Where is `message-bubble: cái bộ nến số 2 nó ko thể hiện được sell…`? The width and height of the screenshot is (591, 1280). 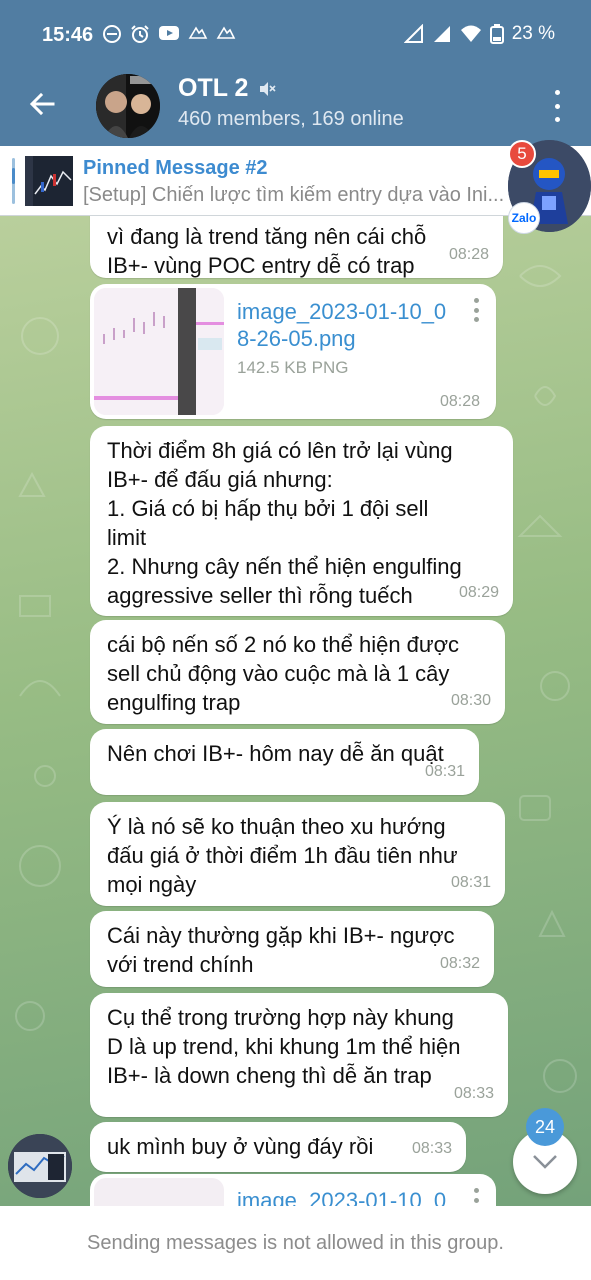 message-bubble: cái bộ nến số 2 nó ko thể hiện được sell… is located at coordinates (297, 672).